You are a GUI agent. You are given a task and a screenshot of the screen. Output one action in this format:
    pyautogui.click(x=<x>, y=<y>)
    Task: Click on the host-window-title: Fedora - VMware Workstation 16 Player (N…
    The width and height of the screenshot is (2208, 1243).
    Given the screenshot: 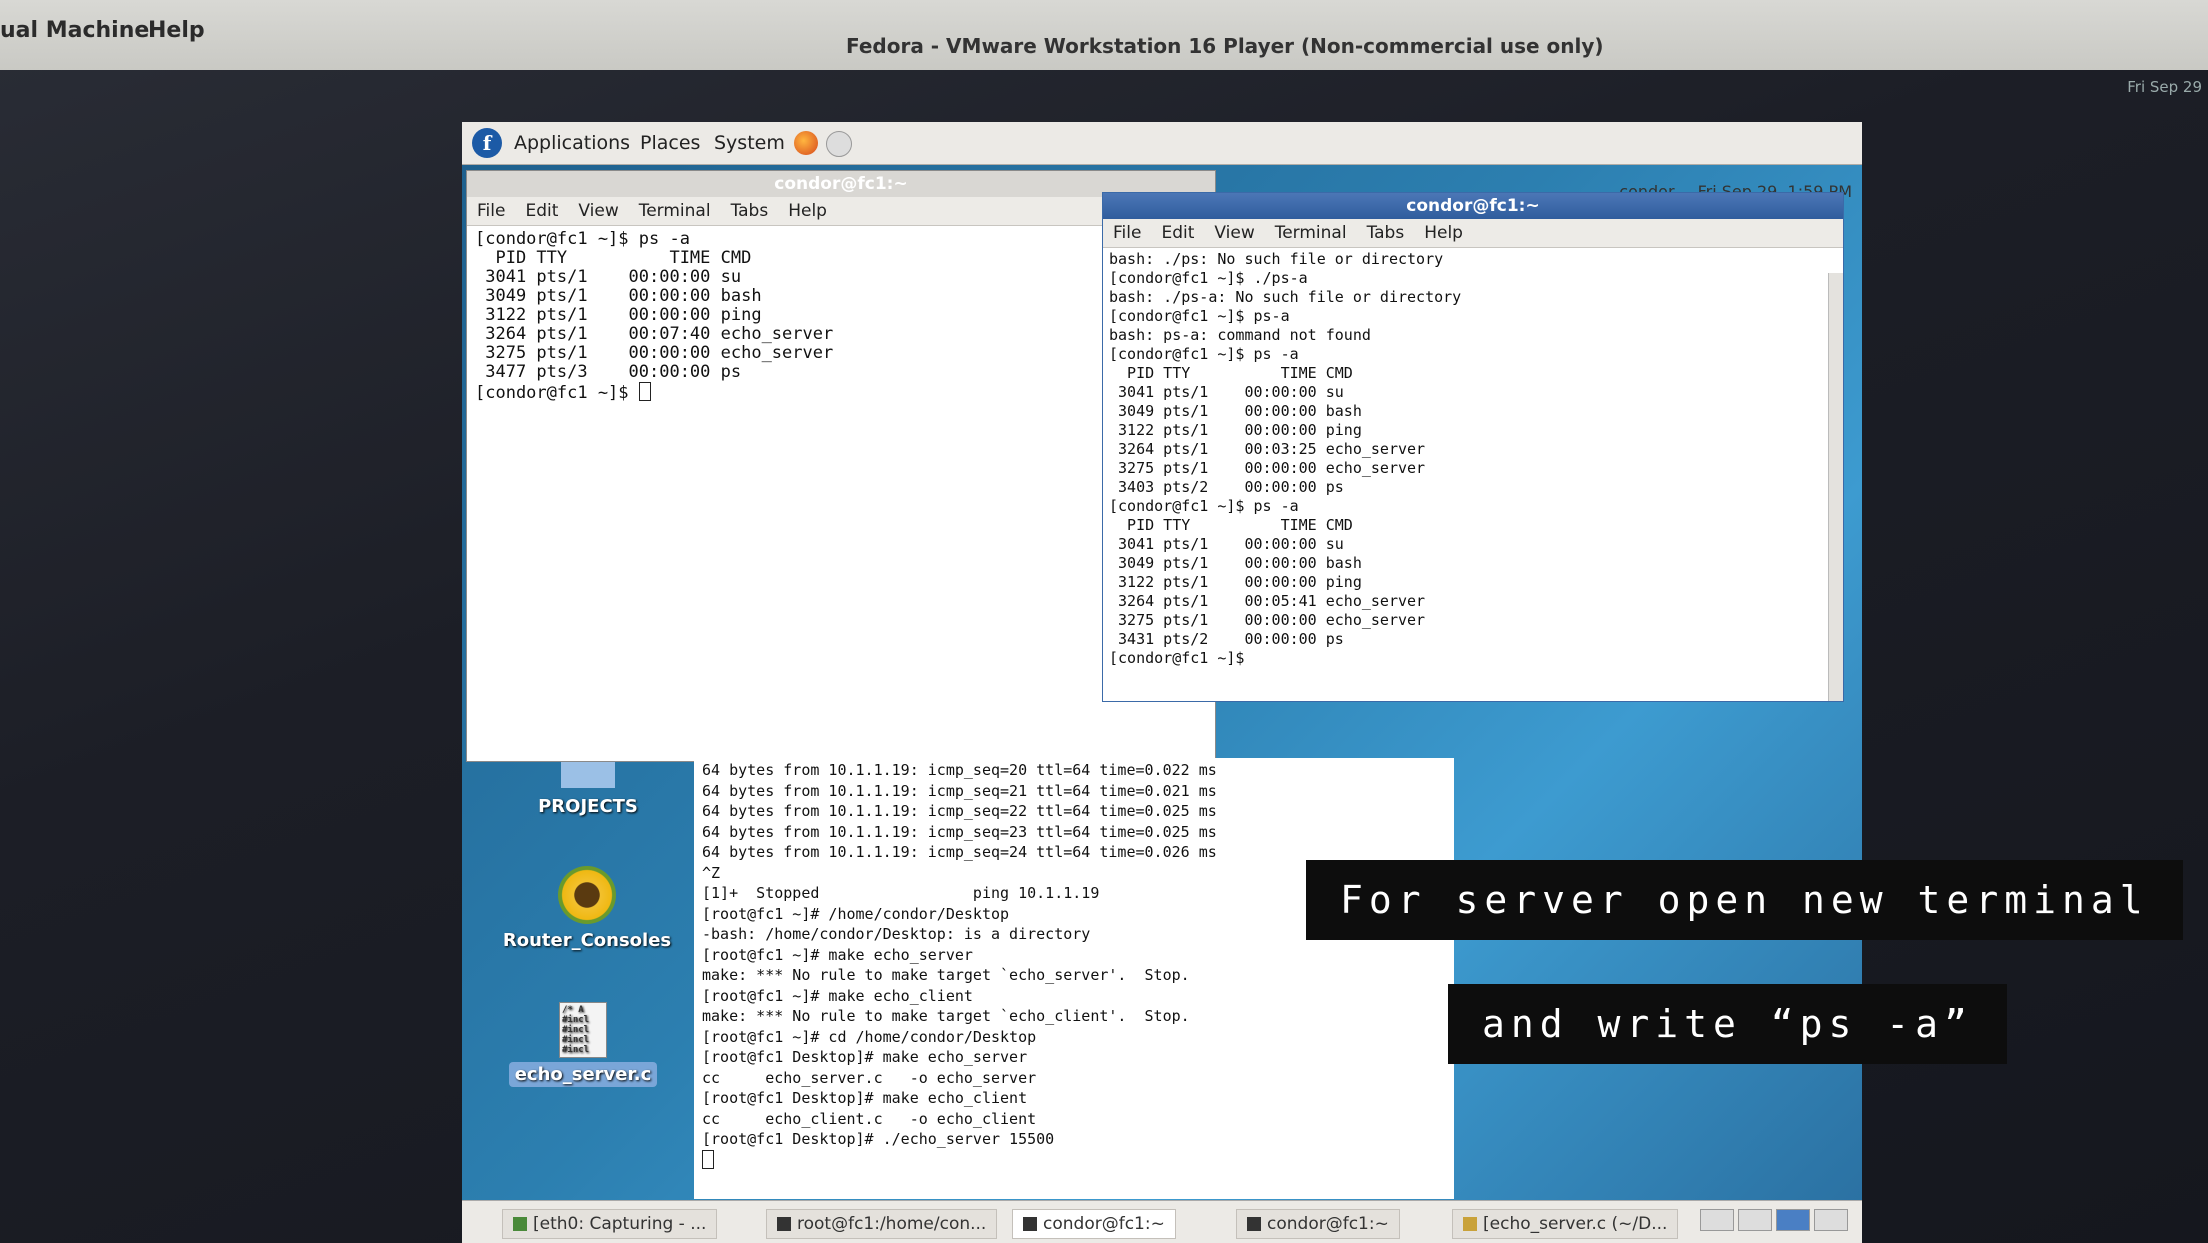 What is the action you would take?
    pyautogui.click(x=1225, y=46)
    